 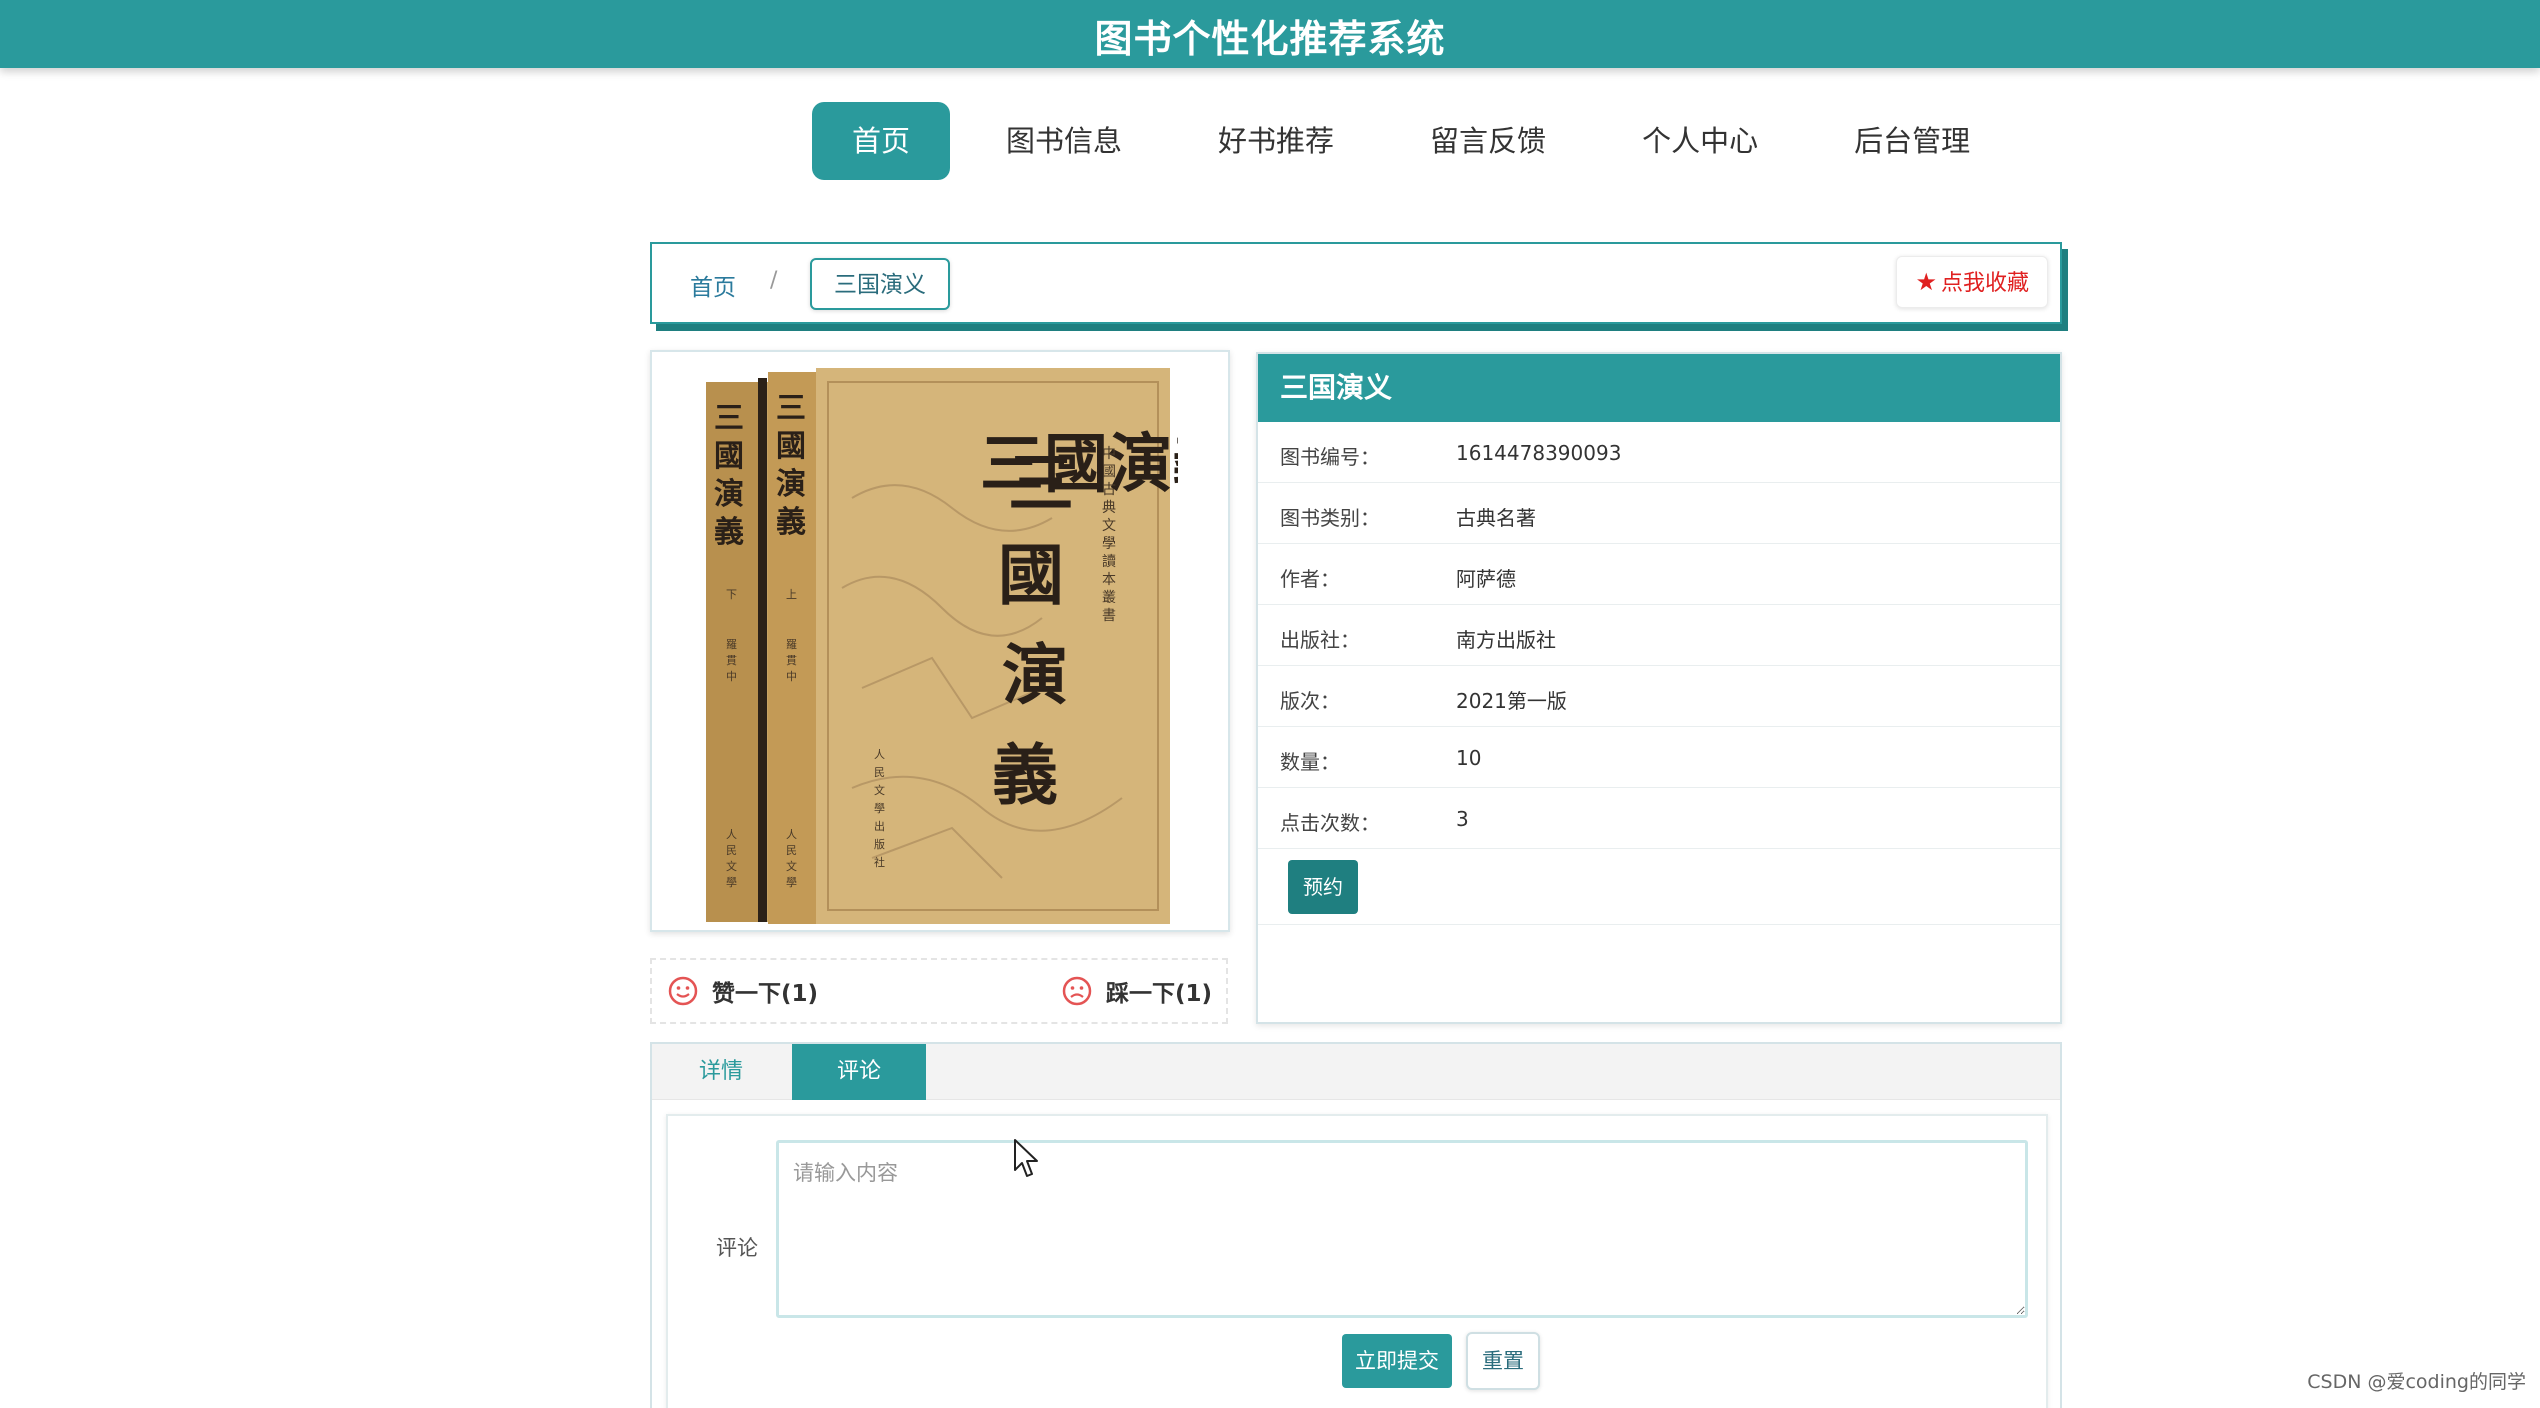 What do you see at coordinates (1356, 1072) in the screenshot?
I see `tab-bar: 详情 评论` at bounding box center [1356, 1072].